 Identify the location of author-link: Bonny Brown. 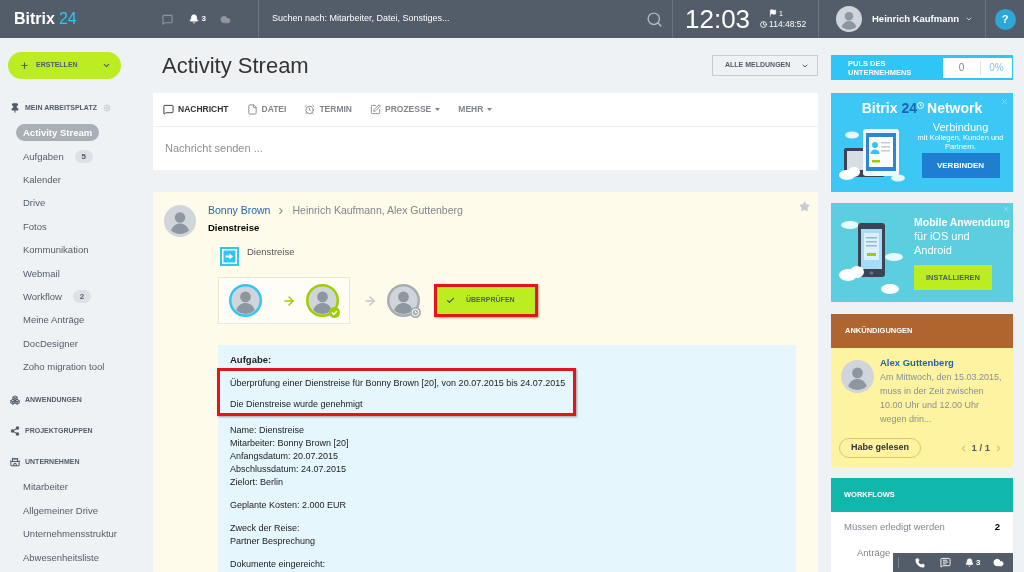
(239, 211).